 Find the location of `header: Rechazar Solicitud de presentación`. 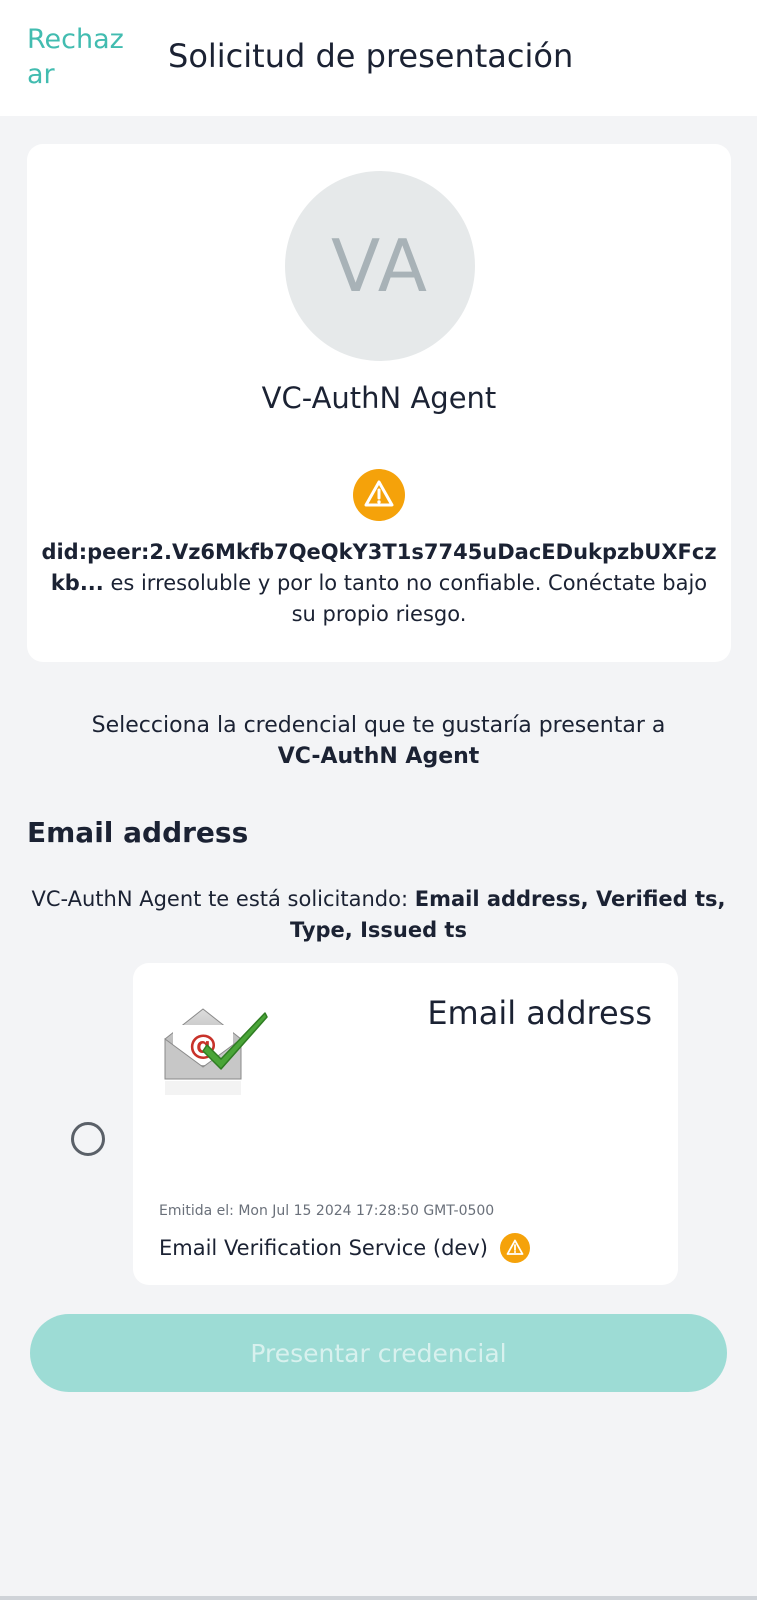

header: Rechazar Solicitud de presentación is located at coordinates (378, 58).